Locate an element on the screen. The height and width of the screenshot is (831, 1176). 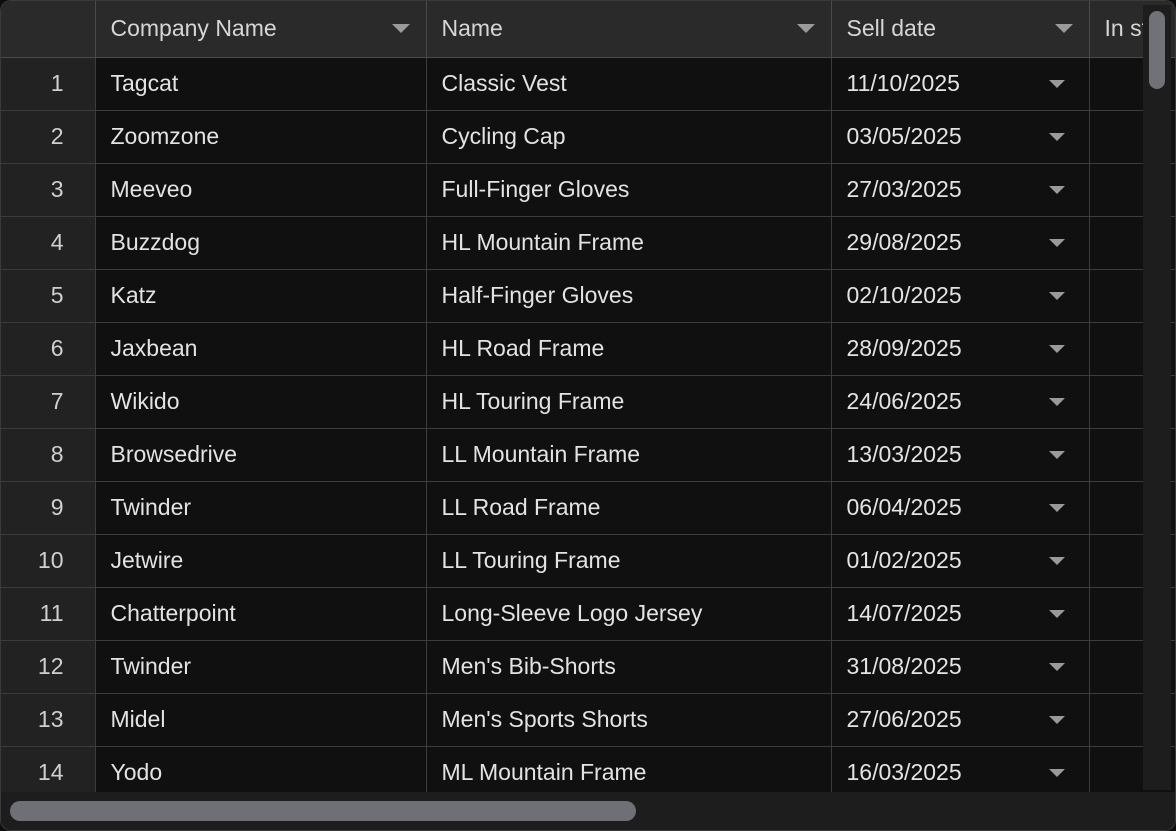
cell-company-name: Chatterpoint is located at coordinates (261, 614).